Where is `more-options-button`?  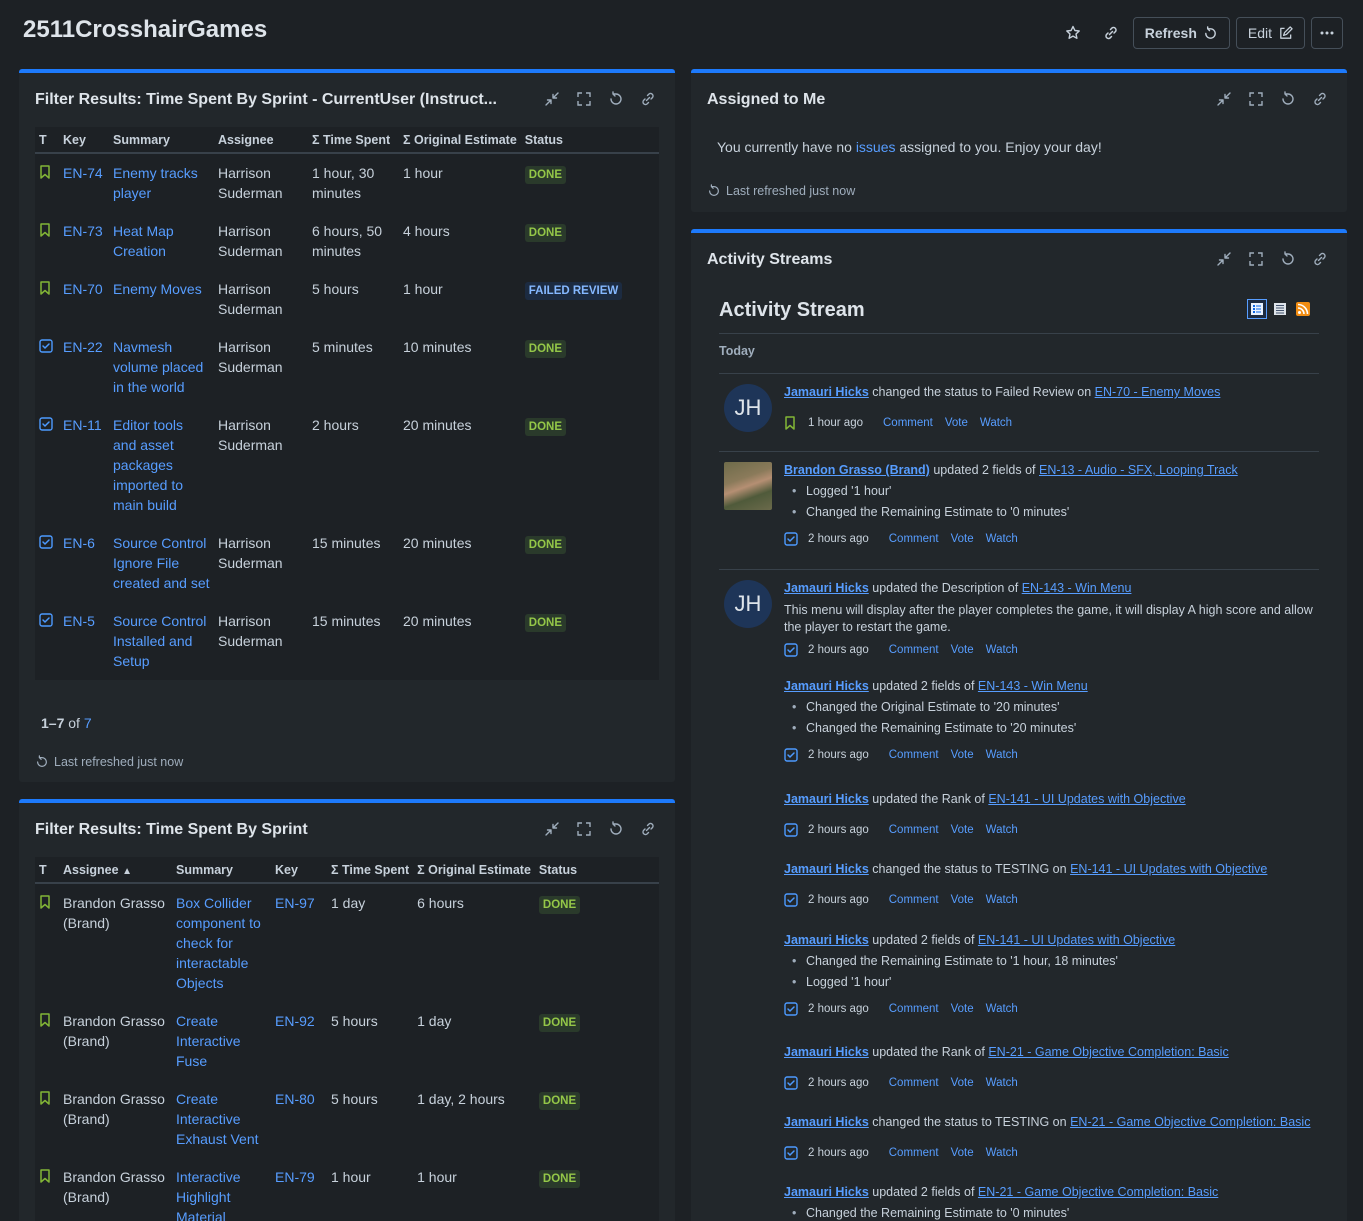 more-options-button is located at coordinates (1327, 33).